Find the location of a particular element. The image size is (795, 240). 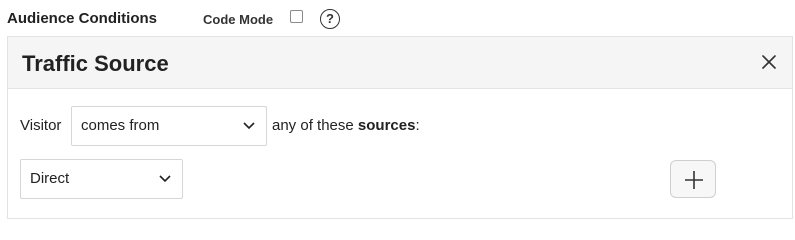

condition-end-text: : is located at coordinates (417, 125).